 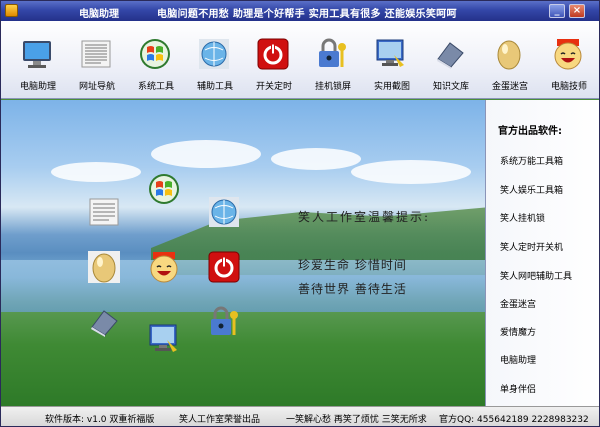 I want to click on toolbar-label: 实用截图, so click(x=391, y=87).